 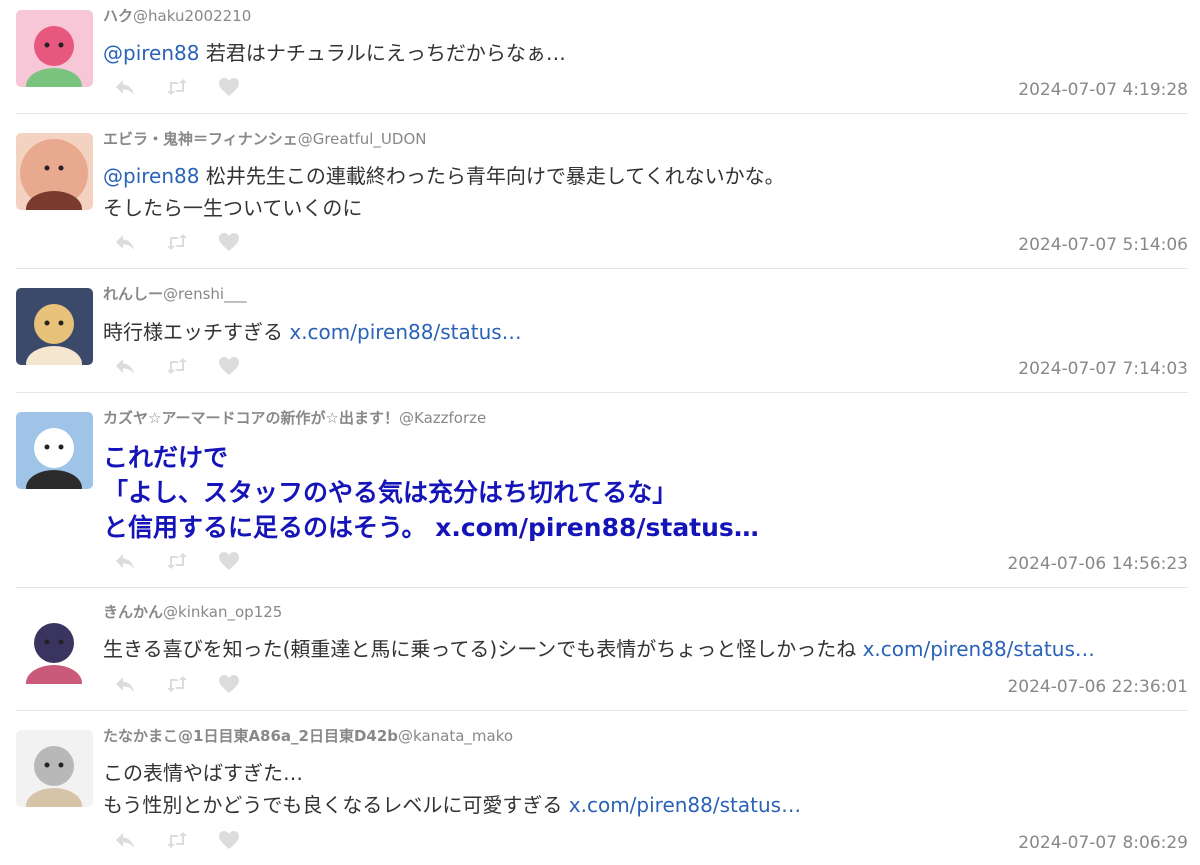 I want to click on user-display-name: カズヤ☆アーマードコアの新作が☆出ます！, so click(x=251, y=418).